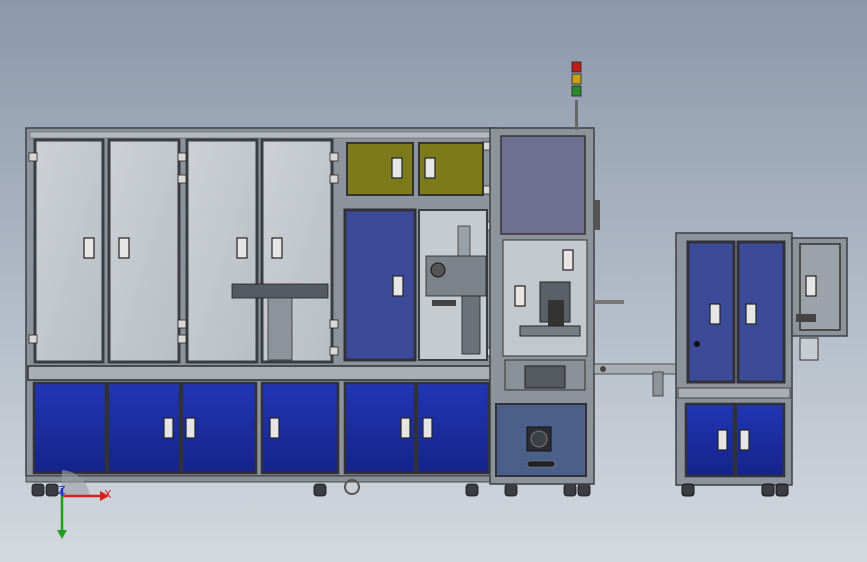 The width and height of the screenshot is (867, 562). What do you see at coordinates (761, 312) in the screenshot?
I see `side-upper-door-right` at bounding box center [761, 312].